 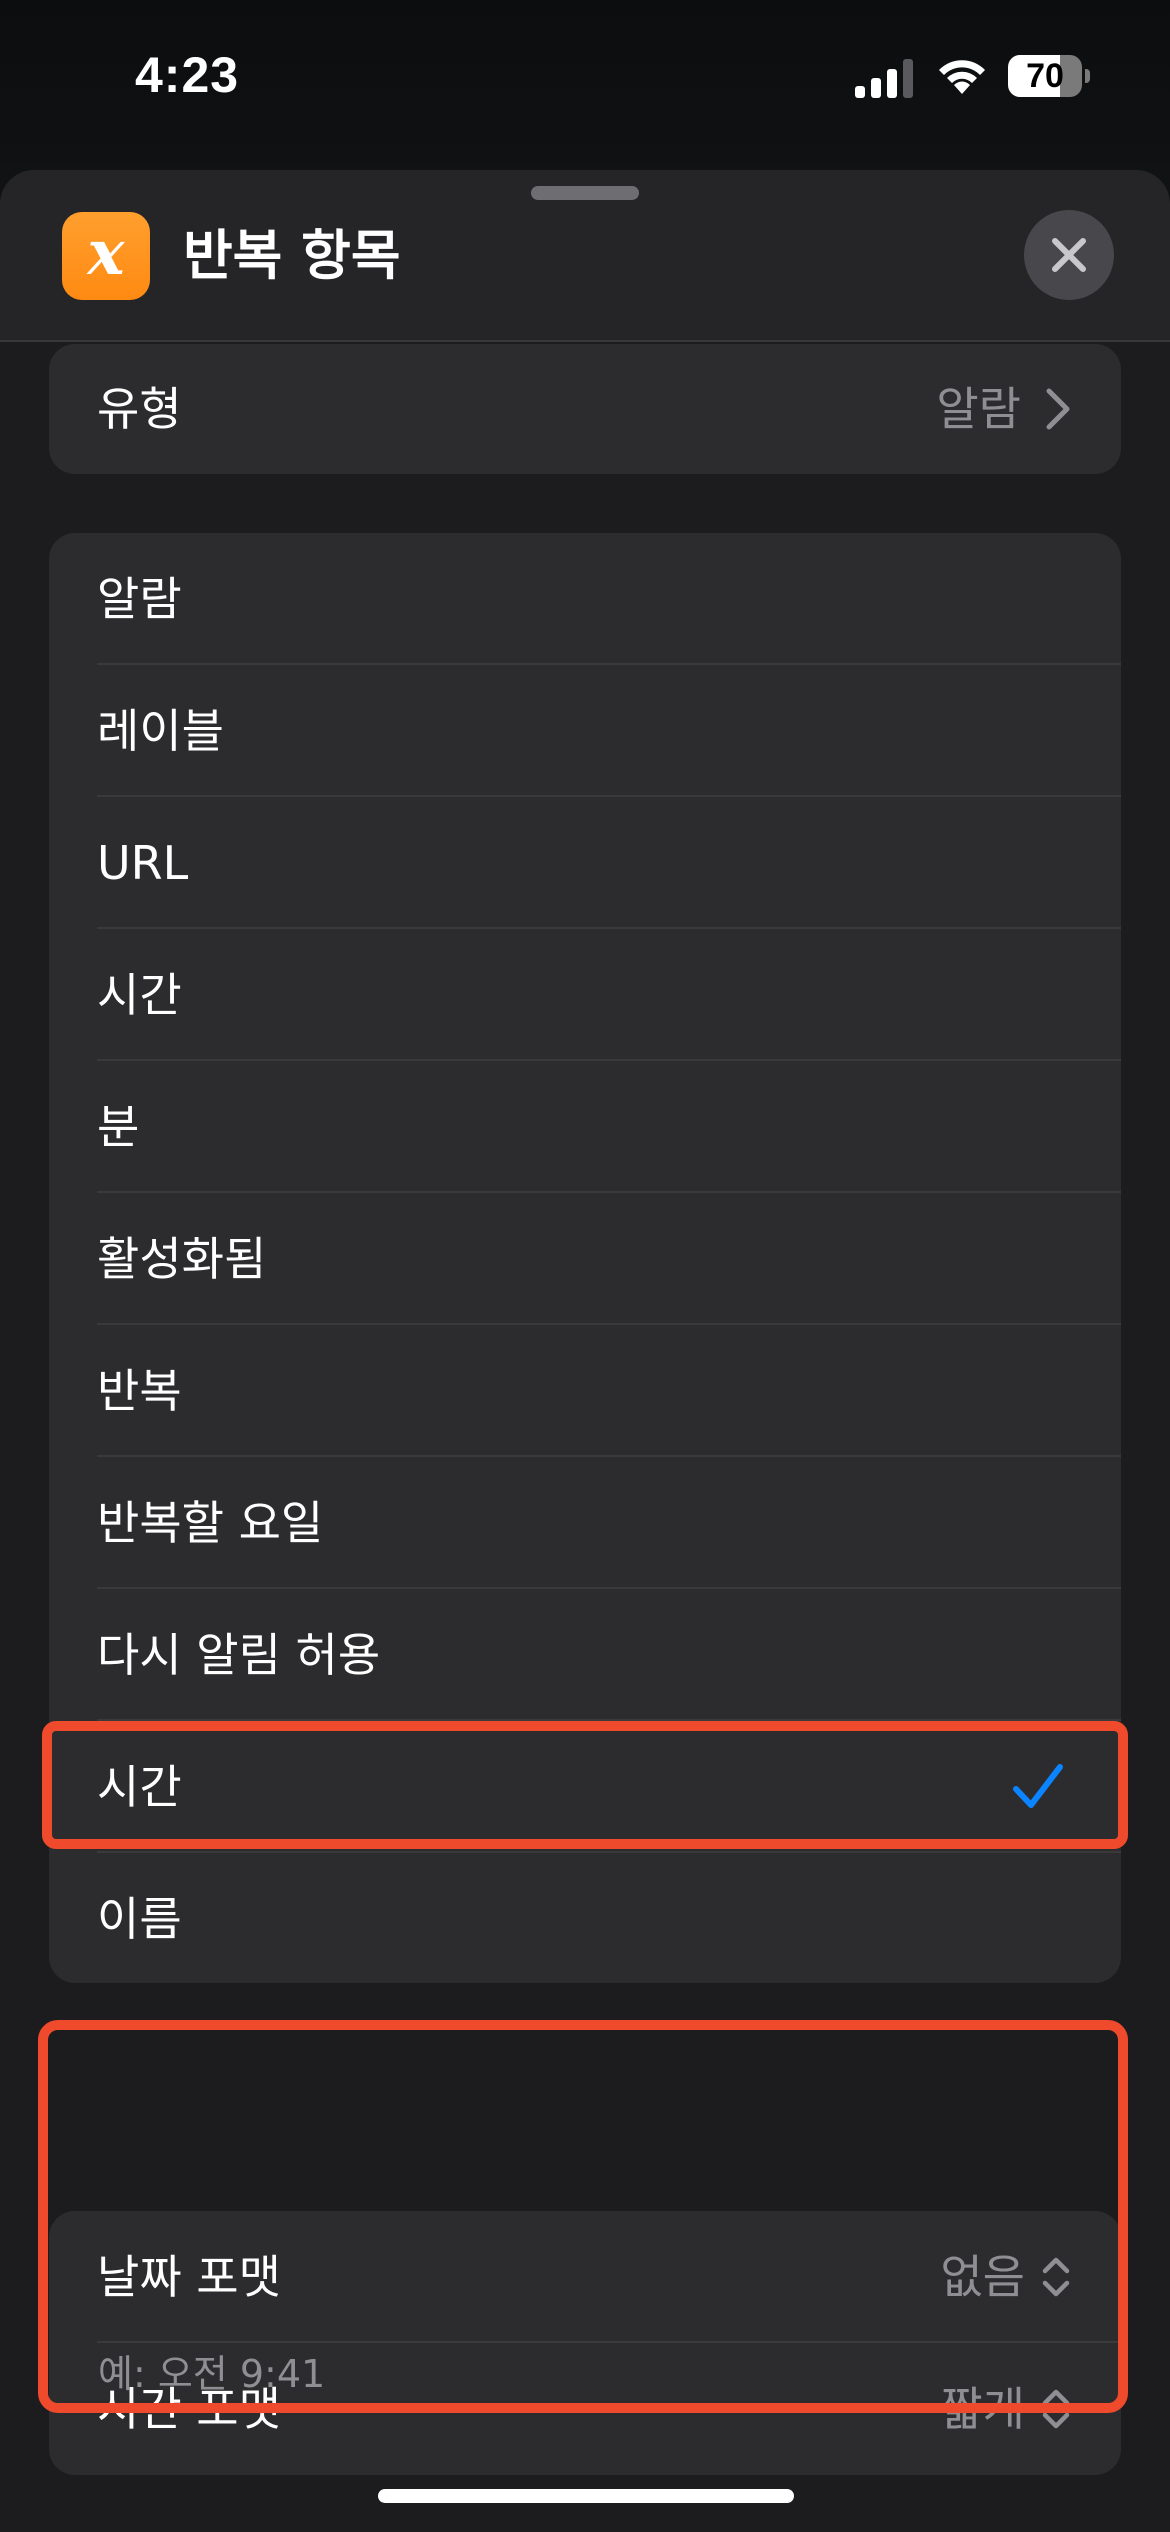 I want to click on type-row: 유형 알람, so click(x=585, y=409).